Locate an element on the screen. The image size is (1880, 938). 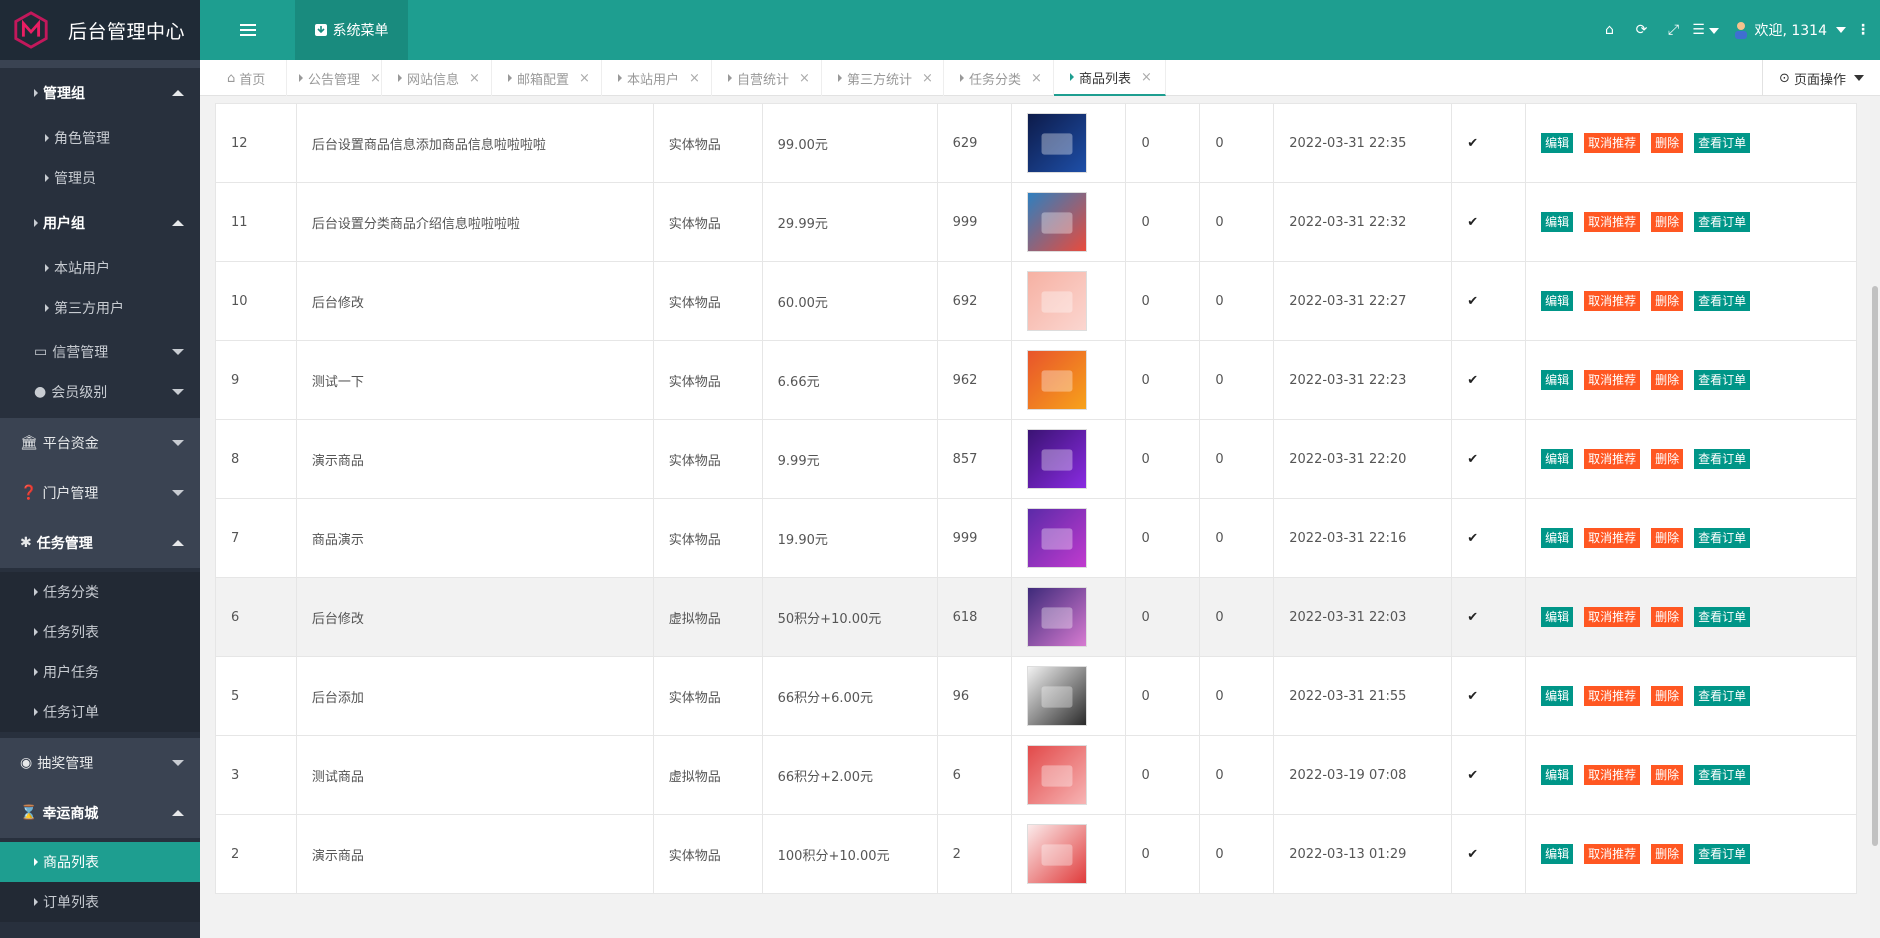
cell-name: 后台设置分类商品介绍信息啦啦啦啦 is located at coordinates (474, 222).